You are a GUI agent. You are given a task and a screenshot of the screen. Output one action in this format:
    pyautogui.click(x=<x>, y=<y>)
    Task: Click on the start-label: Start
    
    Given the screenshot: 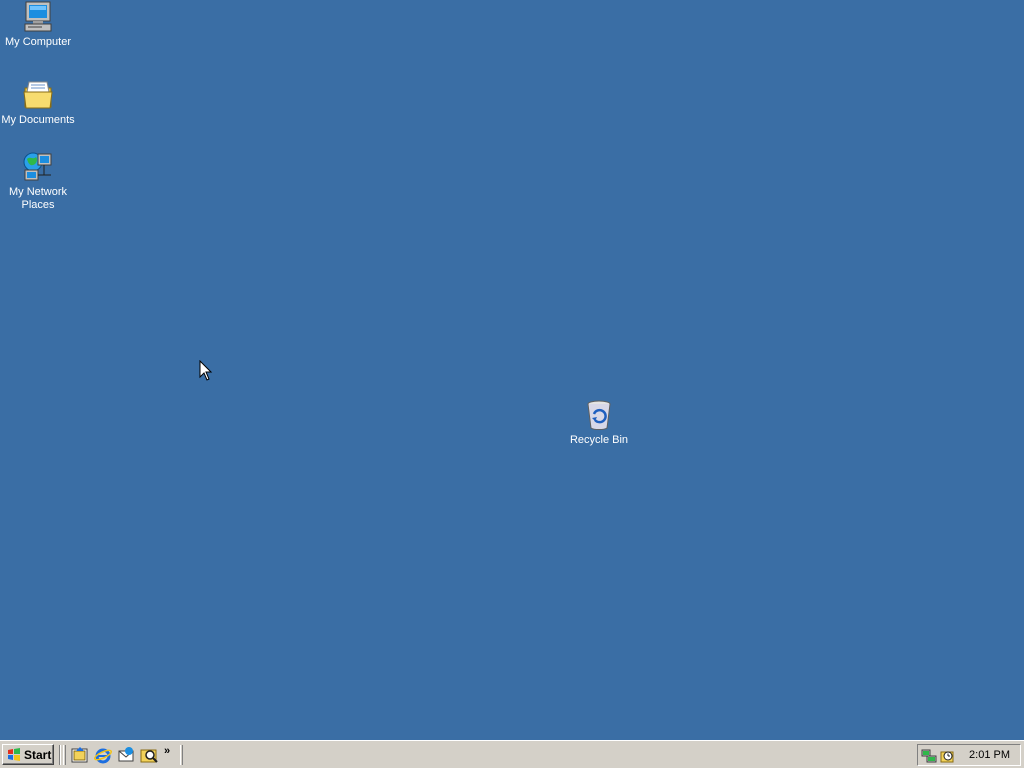 What is the action you would take?
    pyautogui.click(x=38, y=754)
    